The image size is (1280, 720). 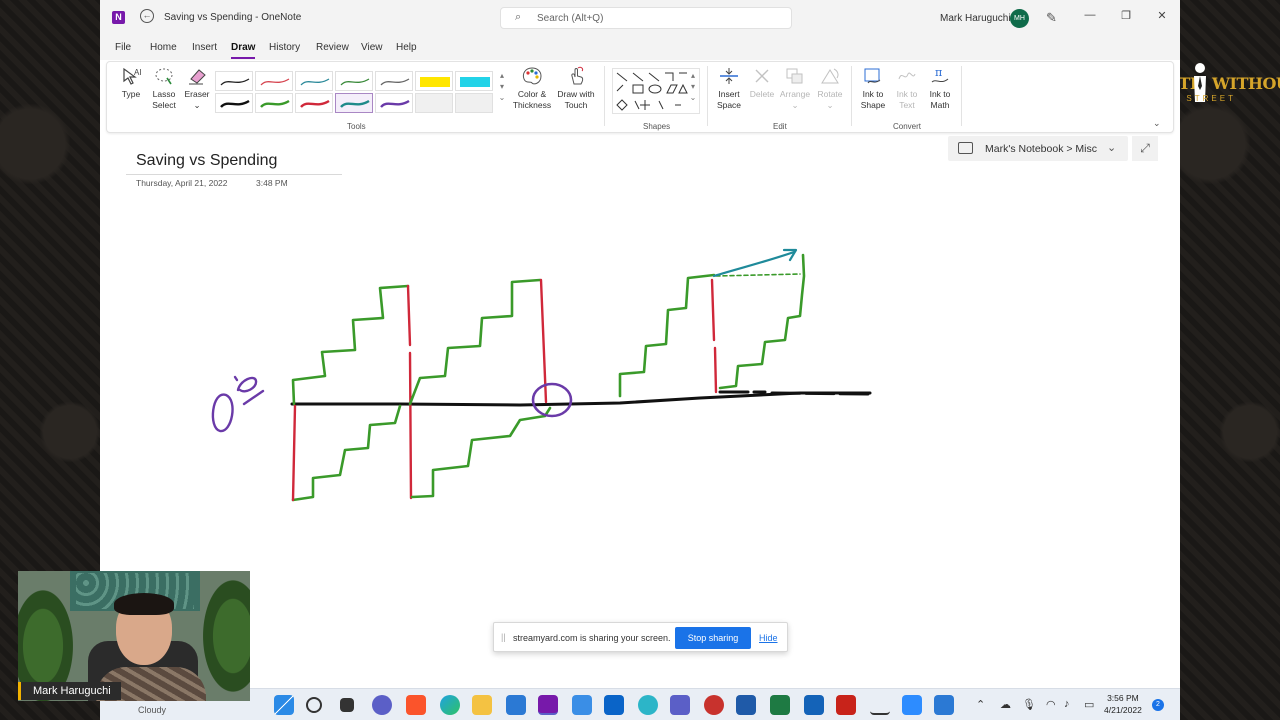 What do you see at coordinates (814, 705) in the screenshot?
I see `outlook-icon` at bounding box center [814, 705].